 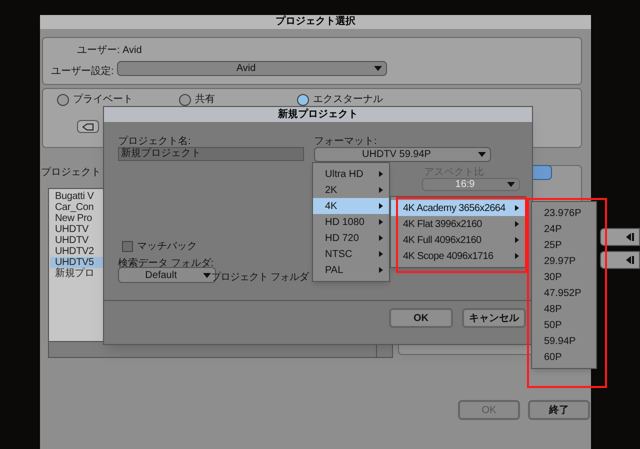 I want to click on menu-item: 47.952P, so click(x=564, y=293).